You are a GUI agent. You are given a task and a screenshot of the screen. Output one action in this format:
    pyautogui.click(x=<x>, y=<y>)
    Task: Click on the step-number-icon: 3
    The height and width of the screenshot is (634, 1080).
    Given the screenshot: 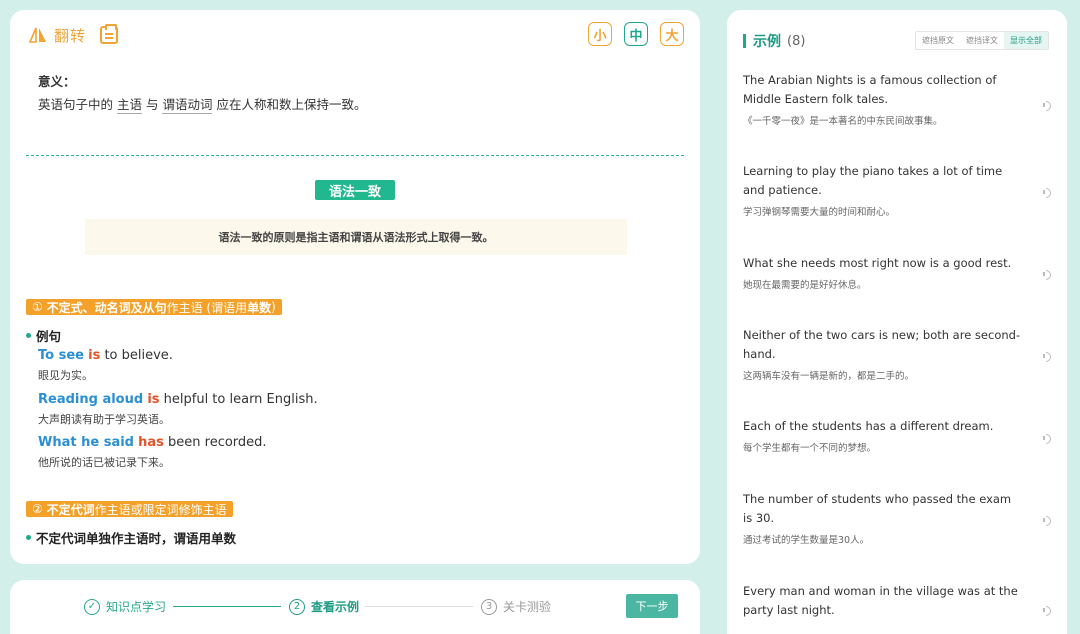 What is the action you would take?
    pyautogui.click(x=489, y=606)
    